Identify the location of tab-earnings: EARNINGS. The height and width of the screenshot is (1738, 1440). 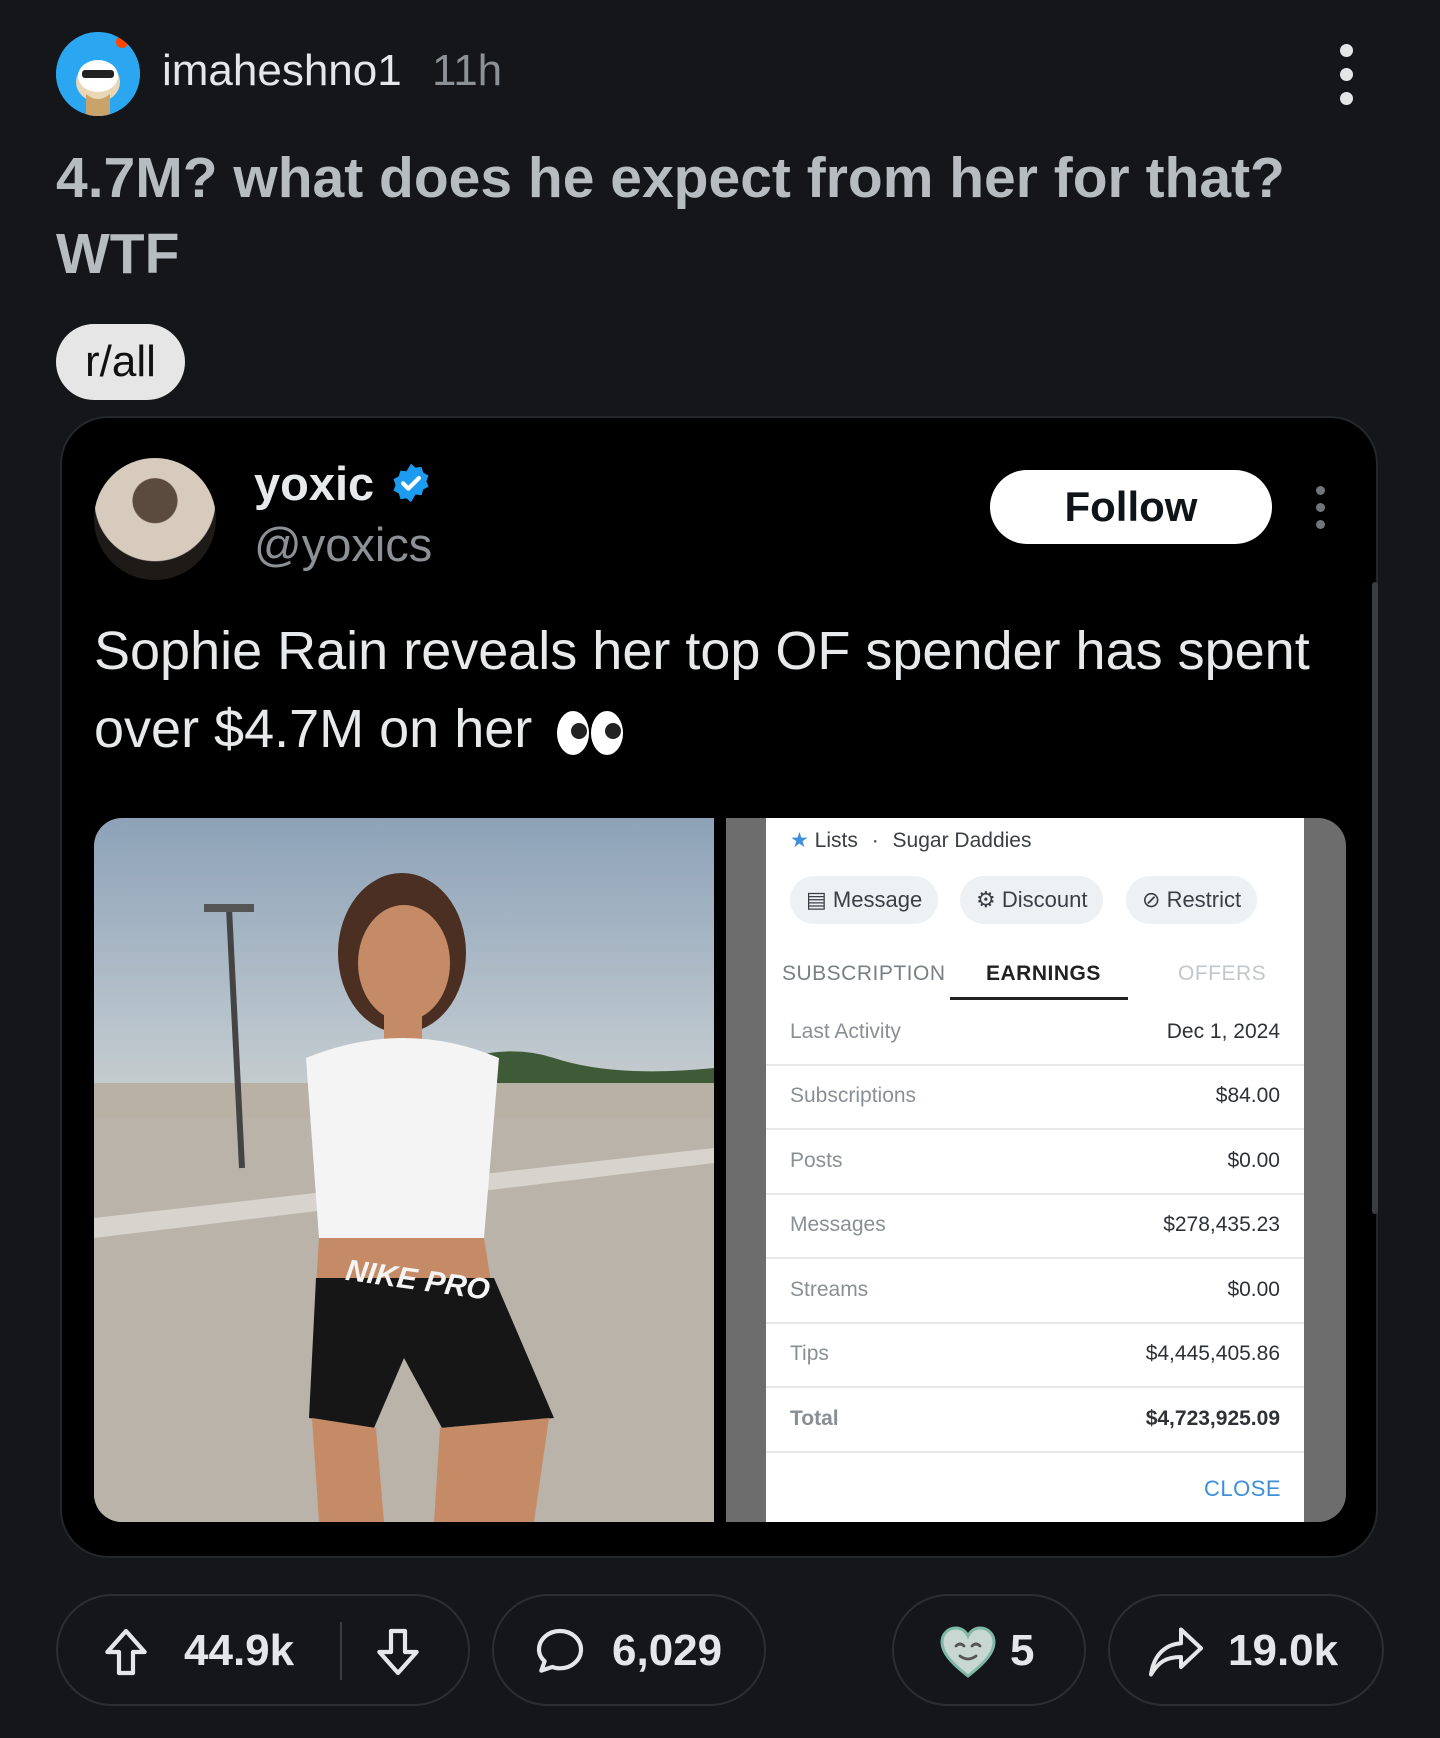
(1043, 973).